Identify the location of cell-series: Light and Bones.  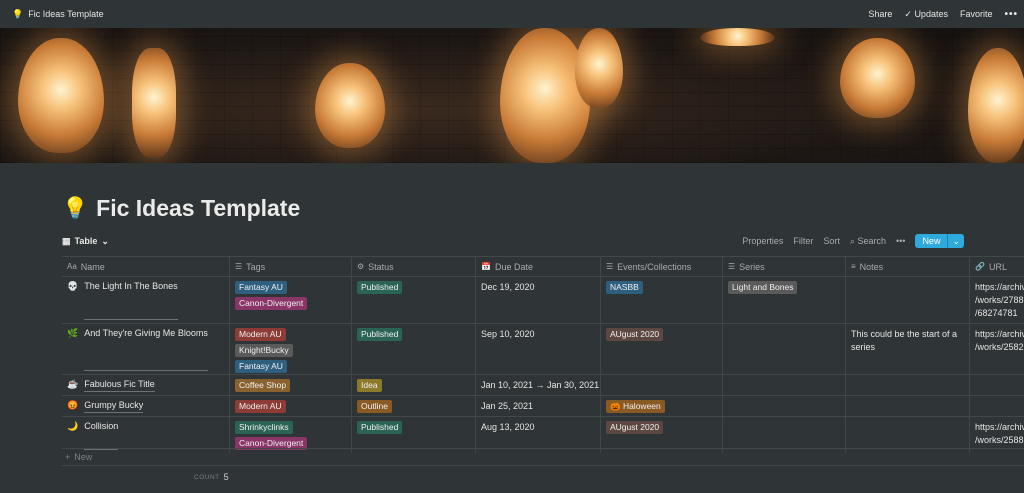
(784, 300).